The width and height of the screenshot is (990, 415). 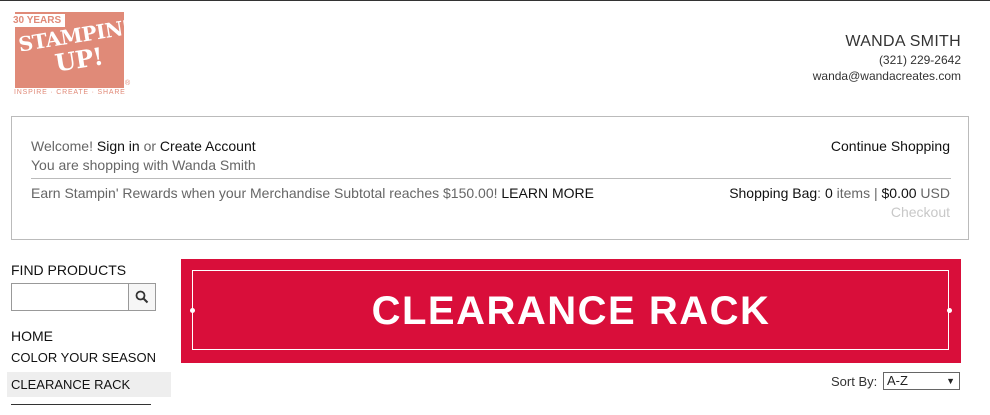 What do you see at coordinates (128, 83) in the screenshot?
I see `logo-registered-mark: ®` at bounding box center [128, 83].